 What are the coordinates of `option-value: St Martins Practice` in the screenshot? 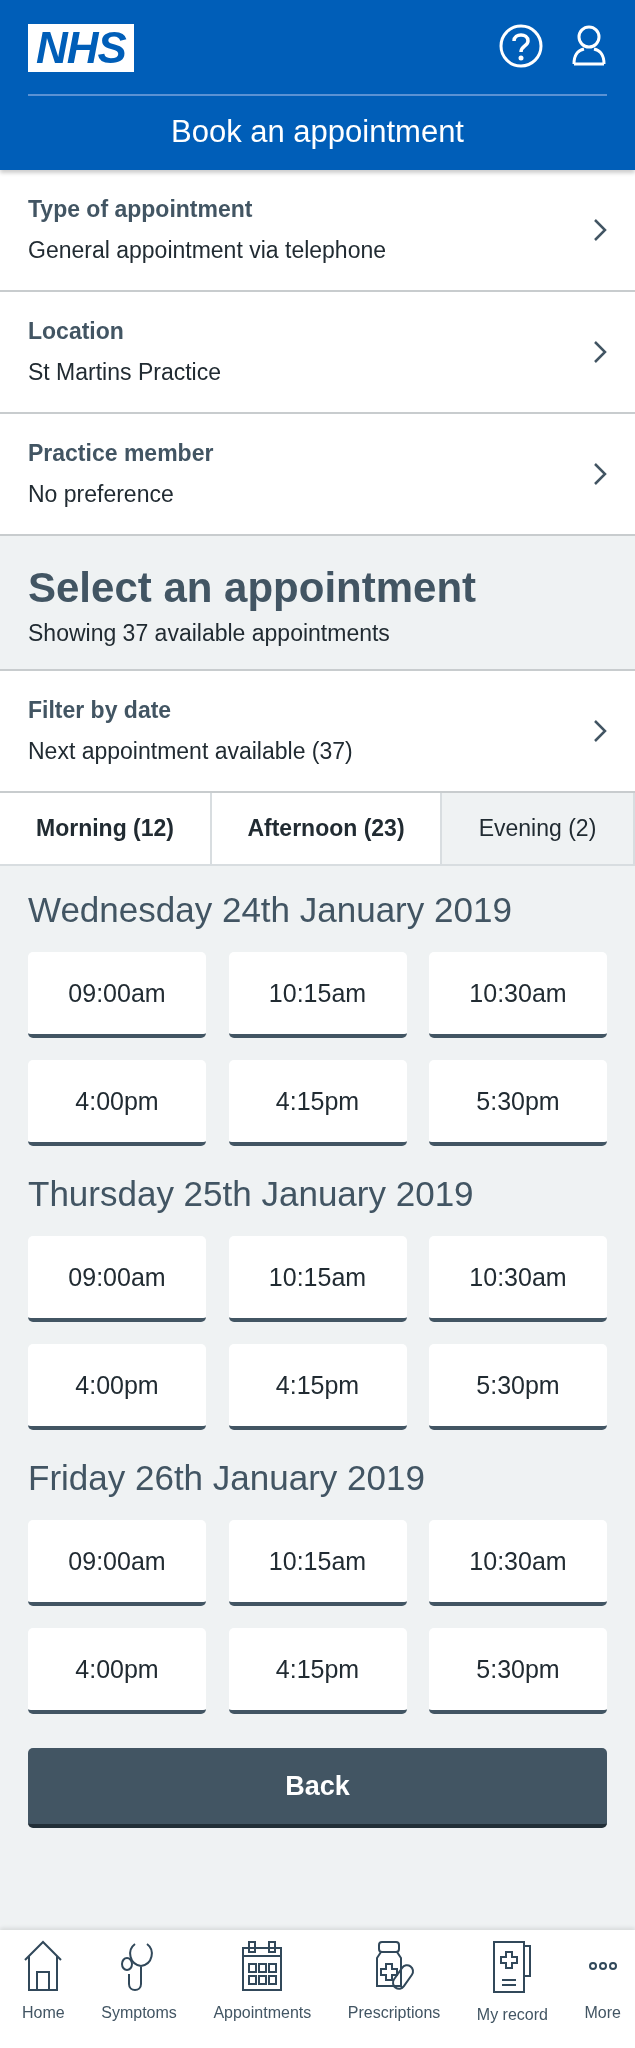 It's located at (124, 372).